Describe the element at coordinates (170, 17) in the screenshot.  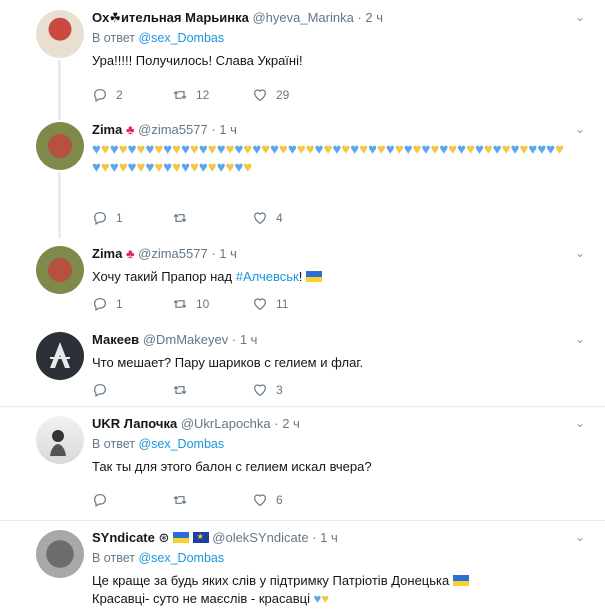
I see `author-name: Ох☘ительная Марьинка` at that location.